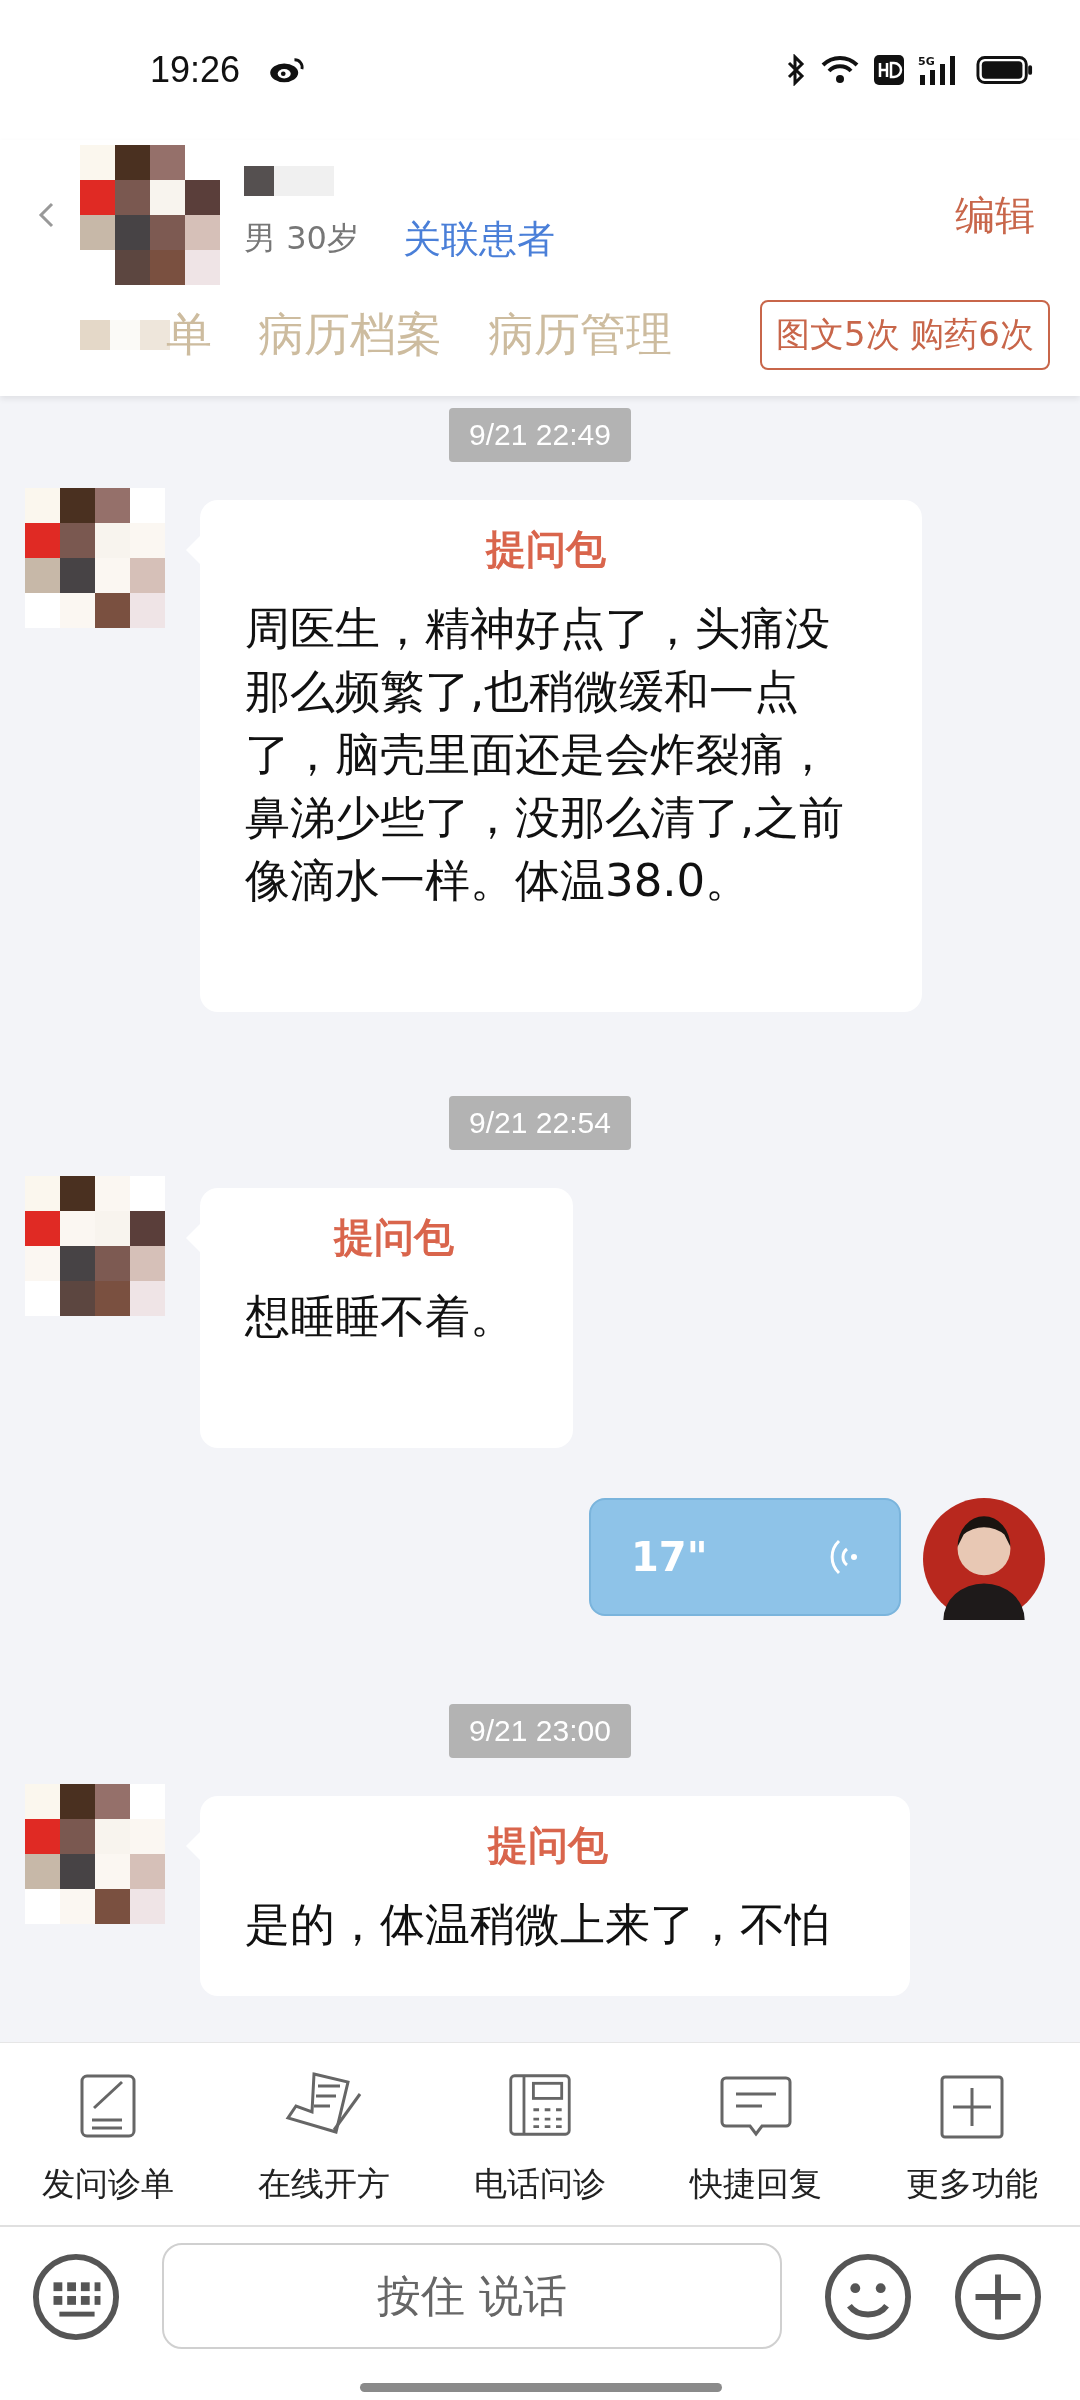 The image size is (1080, 2400). Describe the element at coordinates (46, 215) in the screenshot. I see `back-icon` at that location.